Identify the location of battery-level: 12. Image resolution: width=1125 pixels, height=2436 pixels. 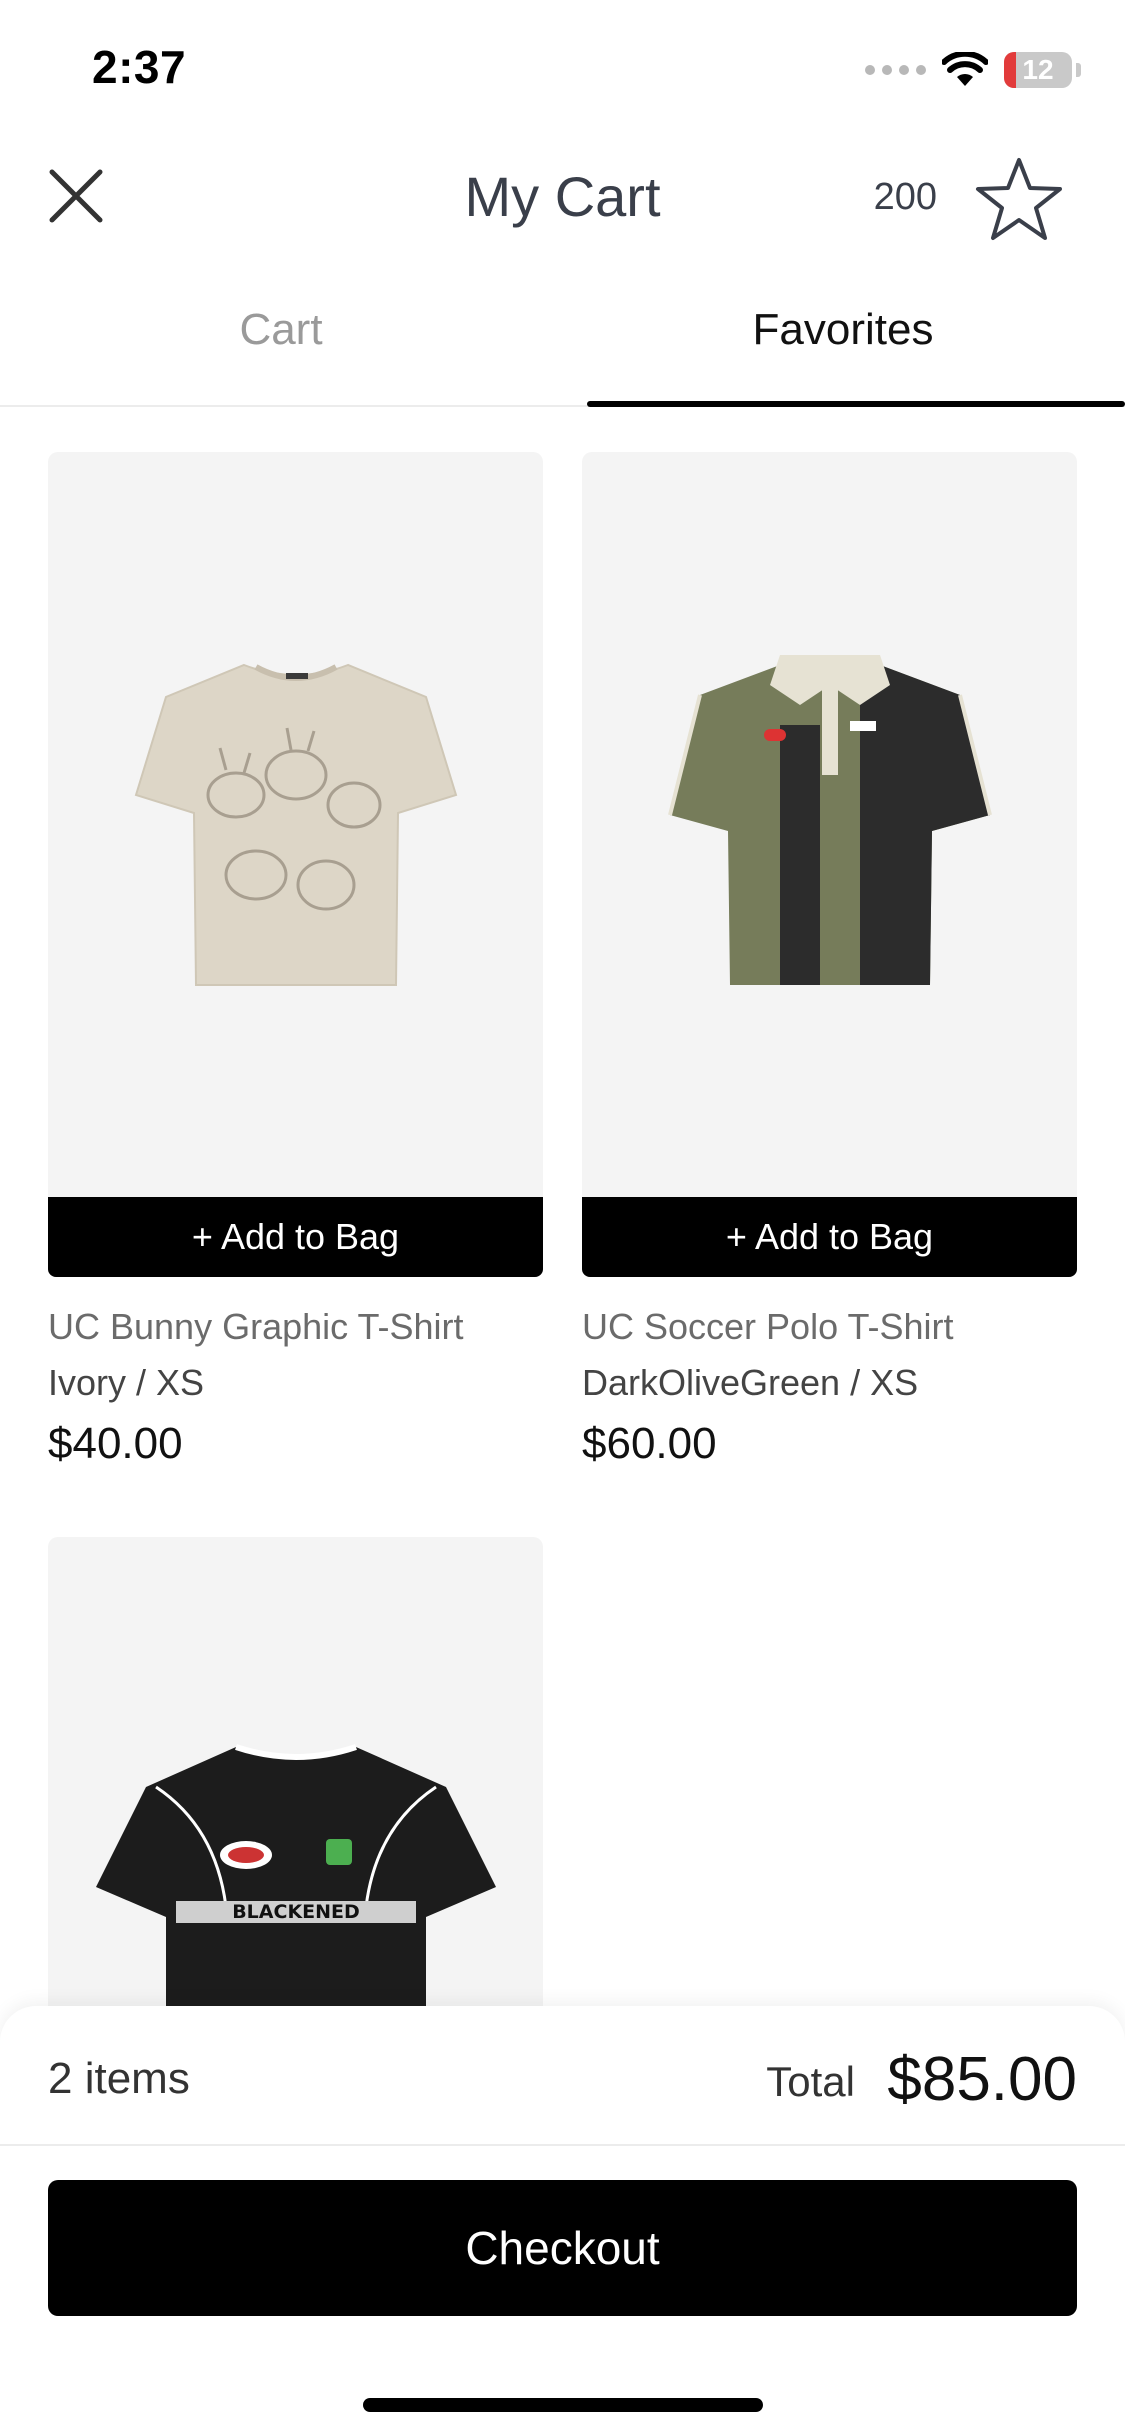
(1038, 69).